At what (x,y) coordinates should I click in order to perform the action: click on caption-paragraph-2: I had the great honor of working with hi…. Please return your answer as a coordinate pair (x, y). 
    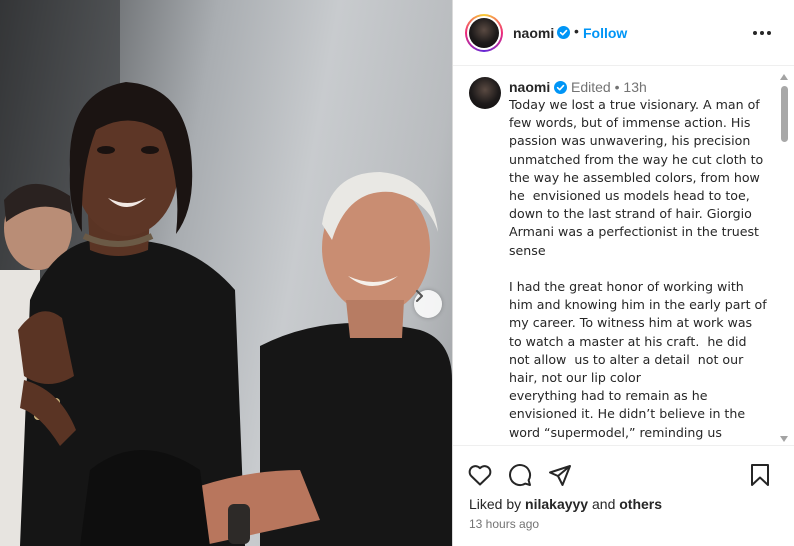
    Looking at the image, I should click on (638, 361).